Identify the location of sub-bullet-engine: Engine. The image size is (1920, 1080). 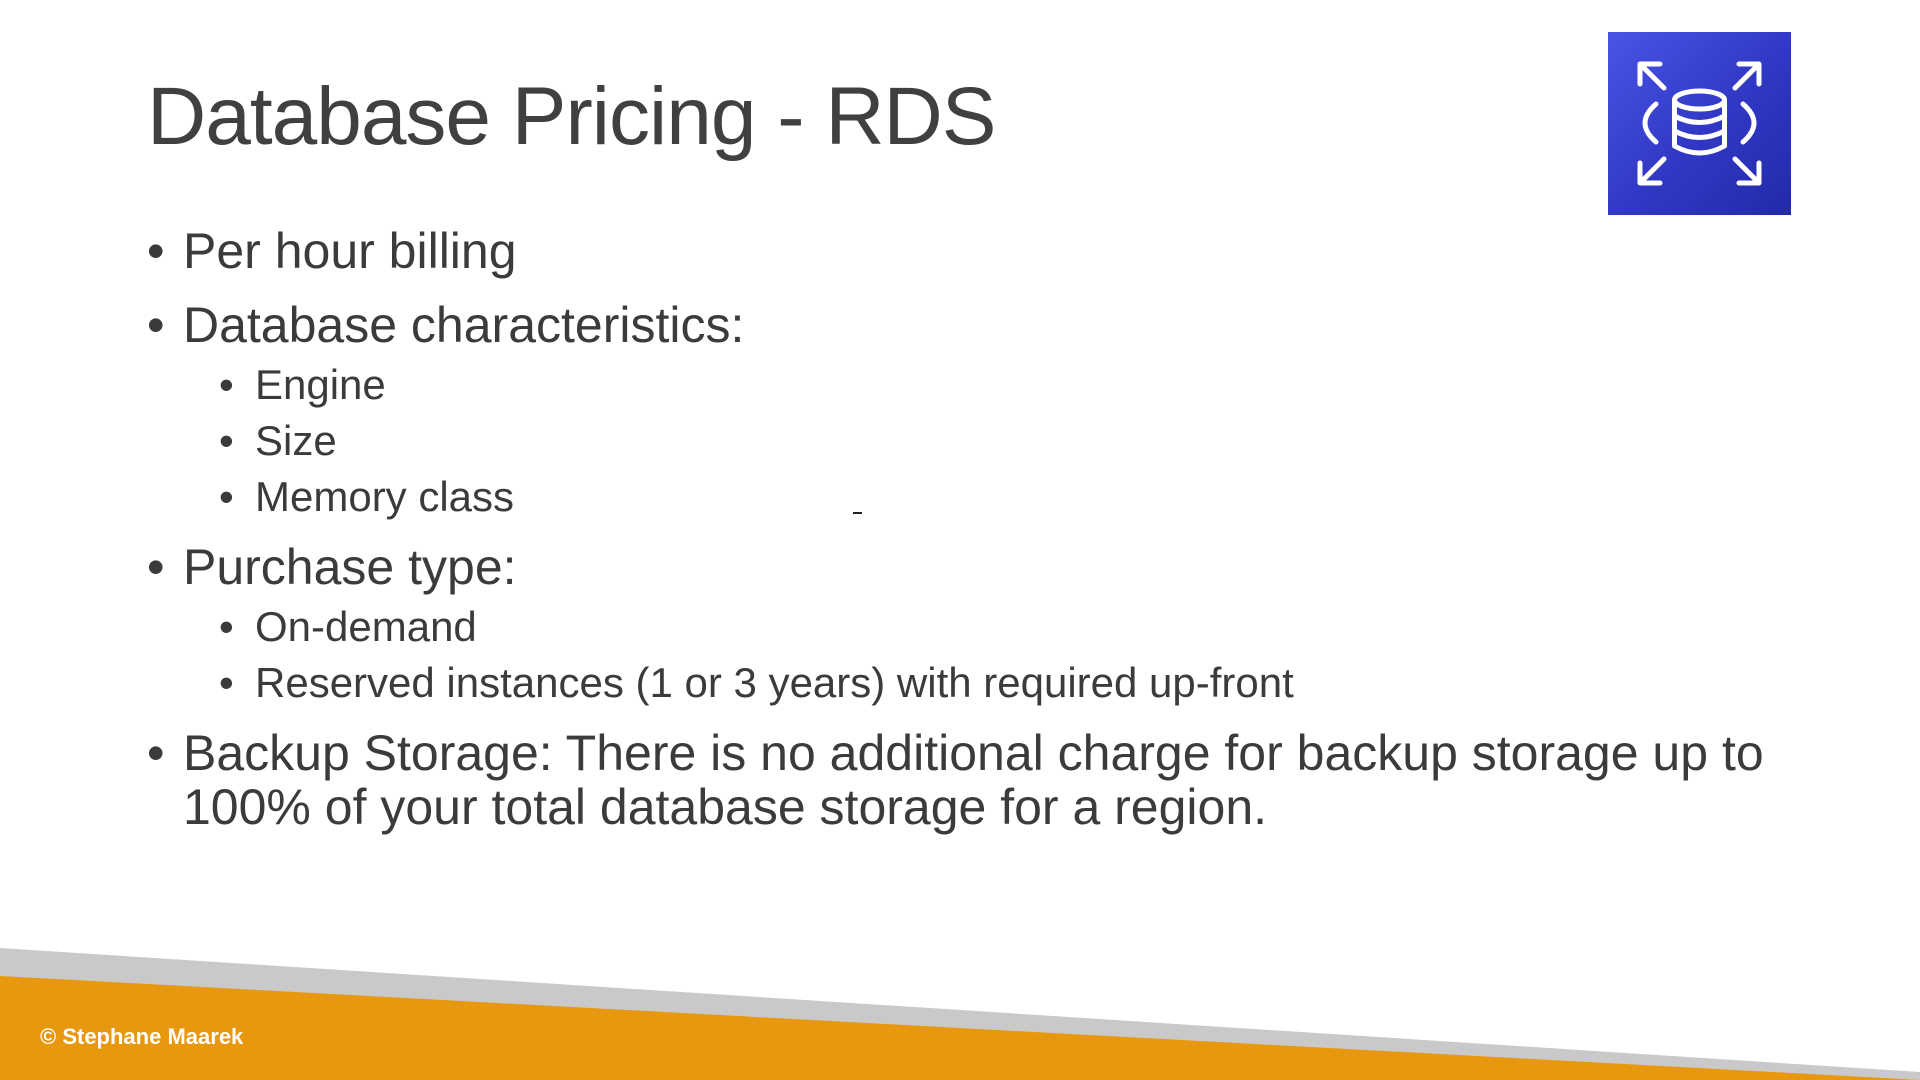
(993, 385).